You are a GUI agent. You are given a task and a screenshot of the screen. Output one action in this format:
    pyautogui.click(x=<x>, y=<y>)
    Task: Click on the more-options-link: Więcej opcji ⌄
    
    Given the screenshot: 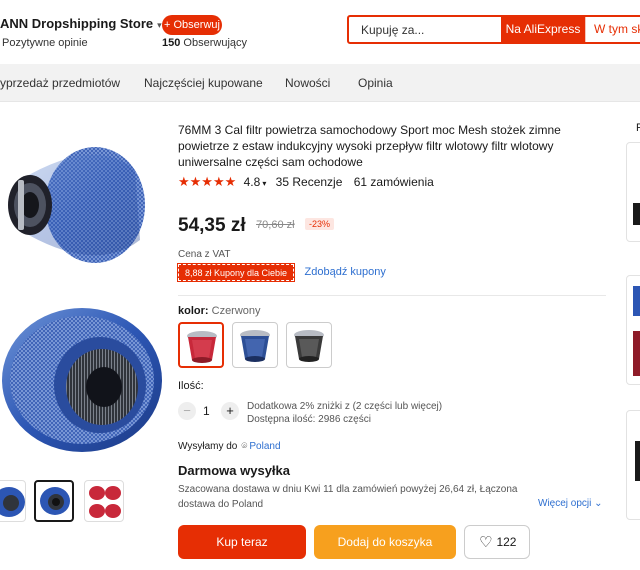 What is the action you would take?
    pyautogui.click(x=570, y=503)
    